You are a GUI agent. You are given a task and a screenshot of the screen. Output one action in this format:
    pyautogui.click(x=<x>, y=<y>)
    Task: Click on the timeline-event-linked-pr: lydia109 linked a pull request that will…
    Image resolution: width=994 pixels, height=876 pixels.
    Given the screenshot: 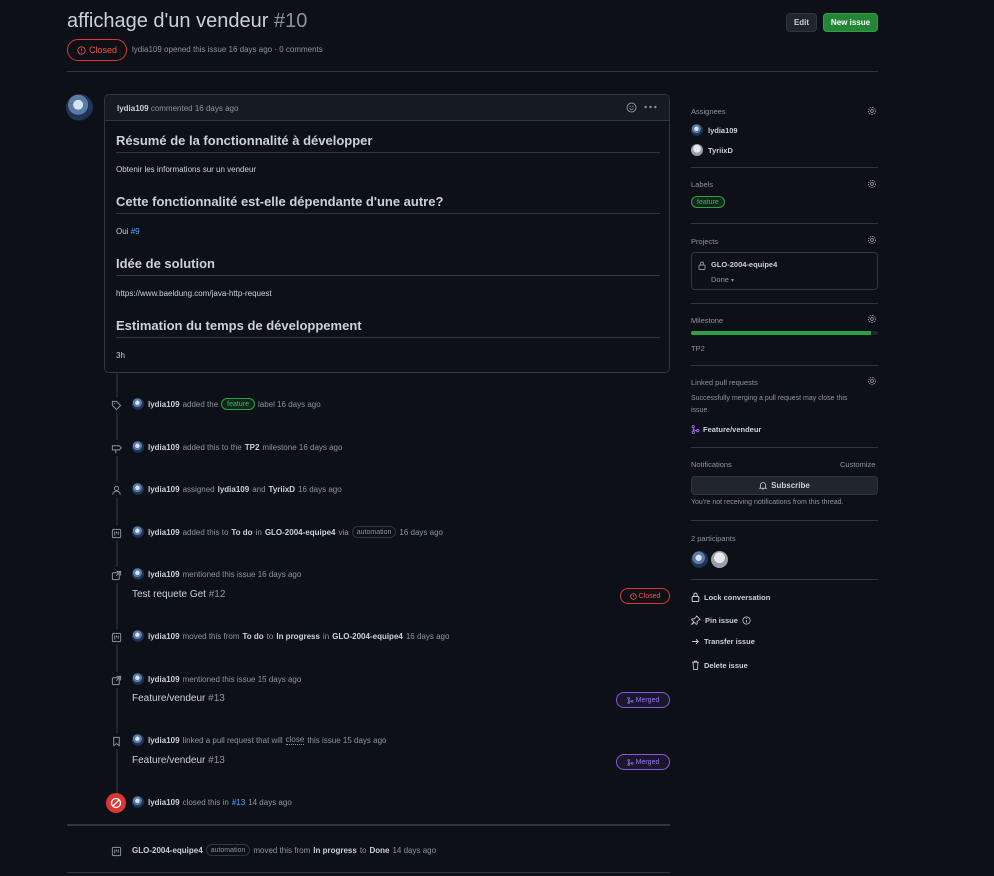 What is the action you would take?
    pyautogui.click(x=259, y=740)
    